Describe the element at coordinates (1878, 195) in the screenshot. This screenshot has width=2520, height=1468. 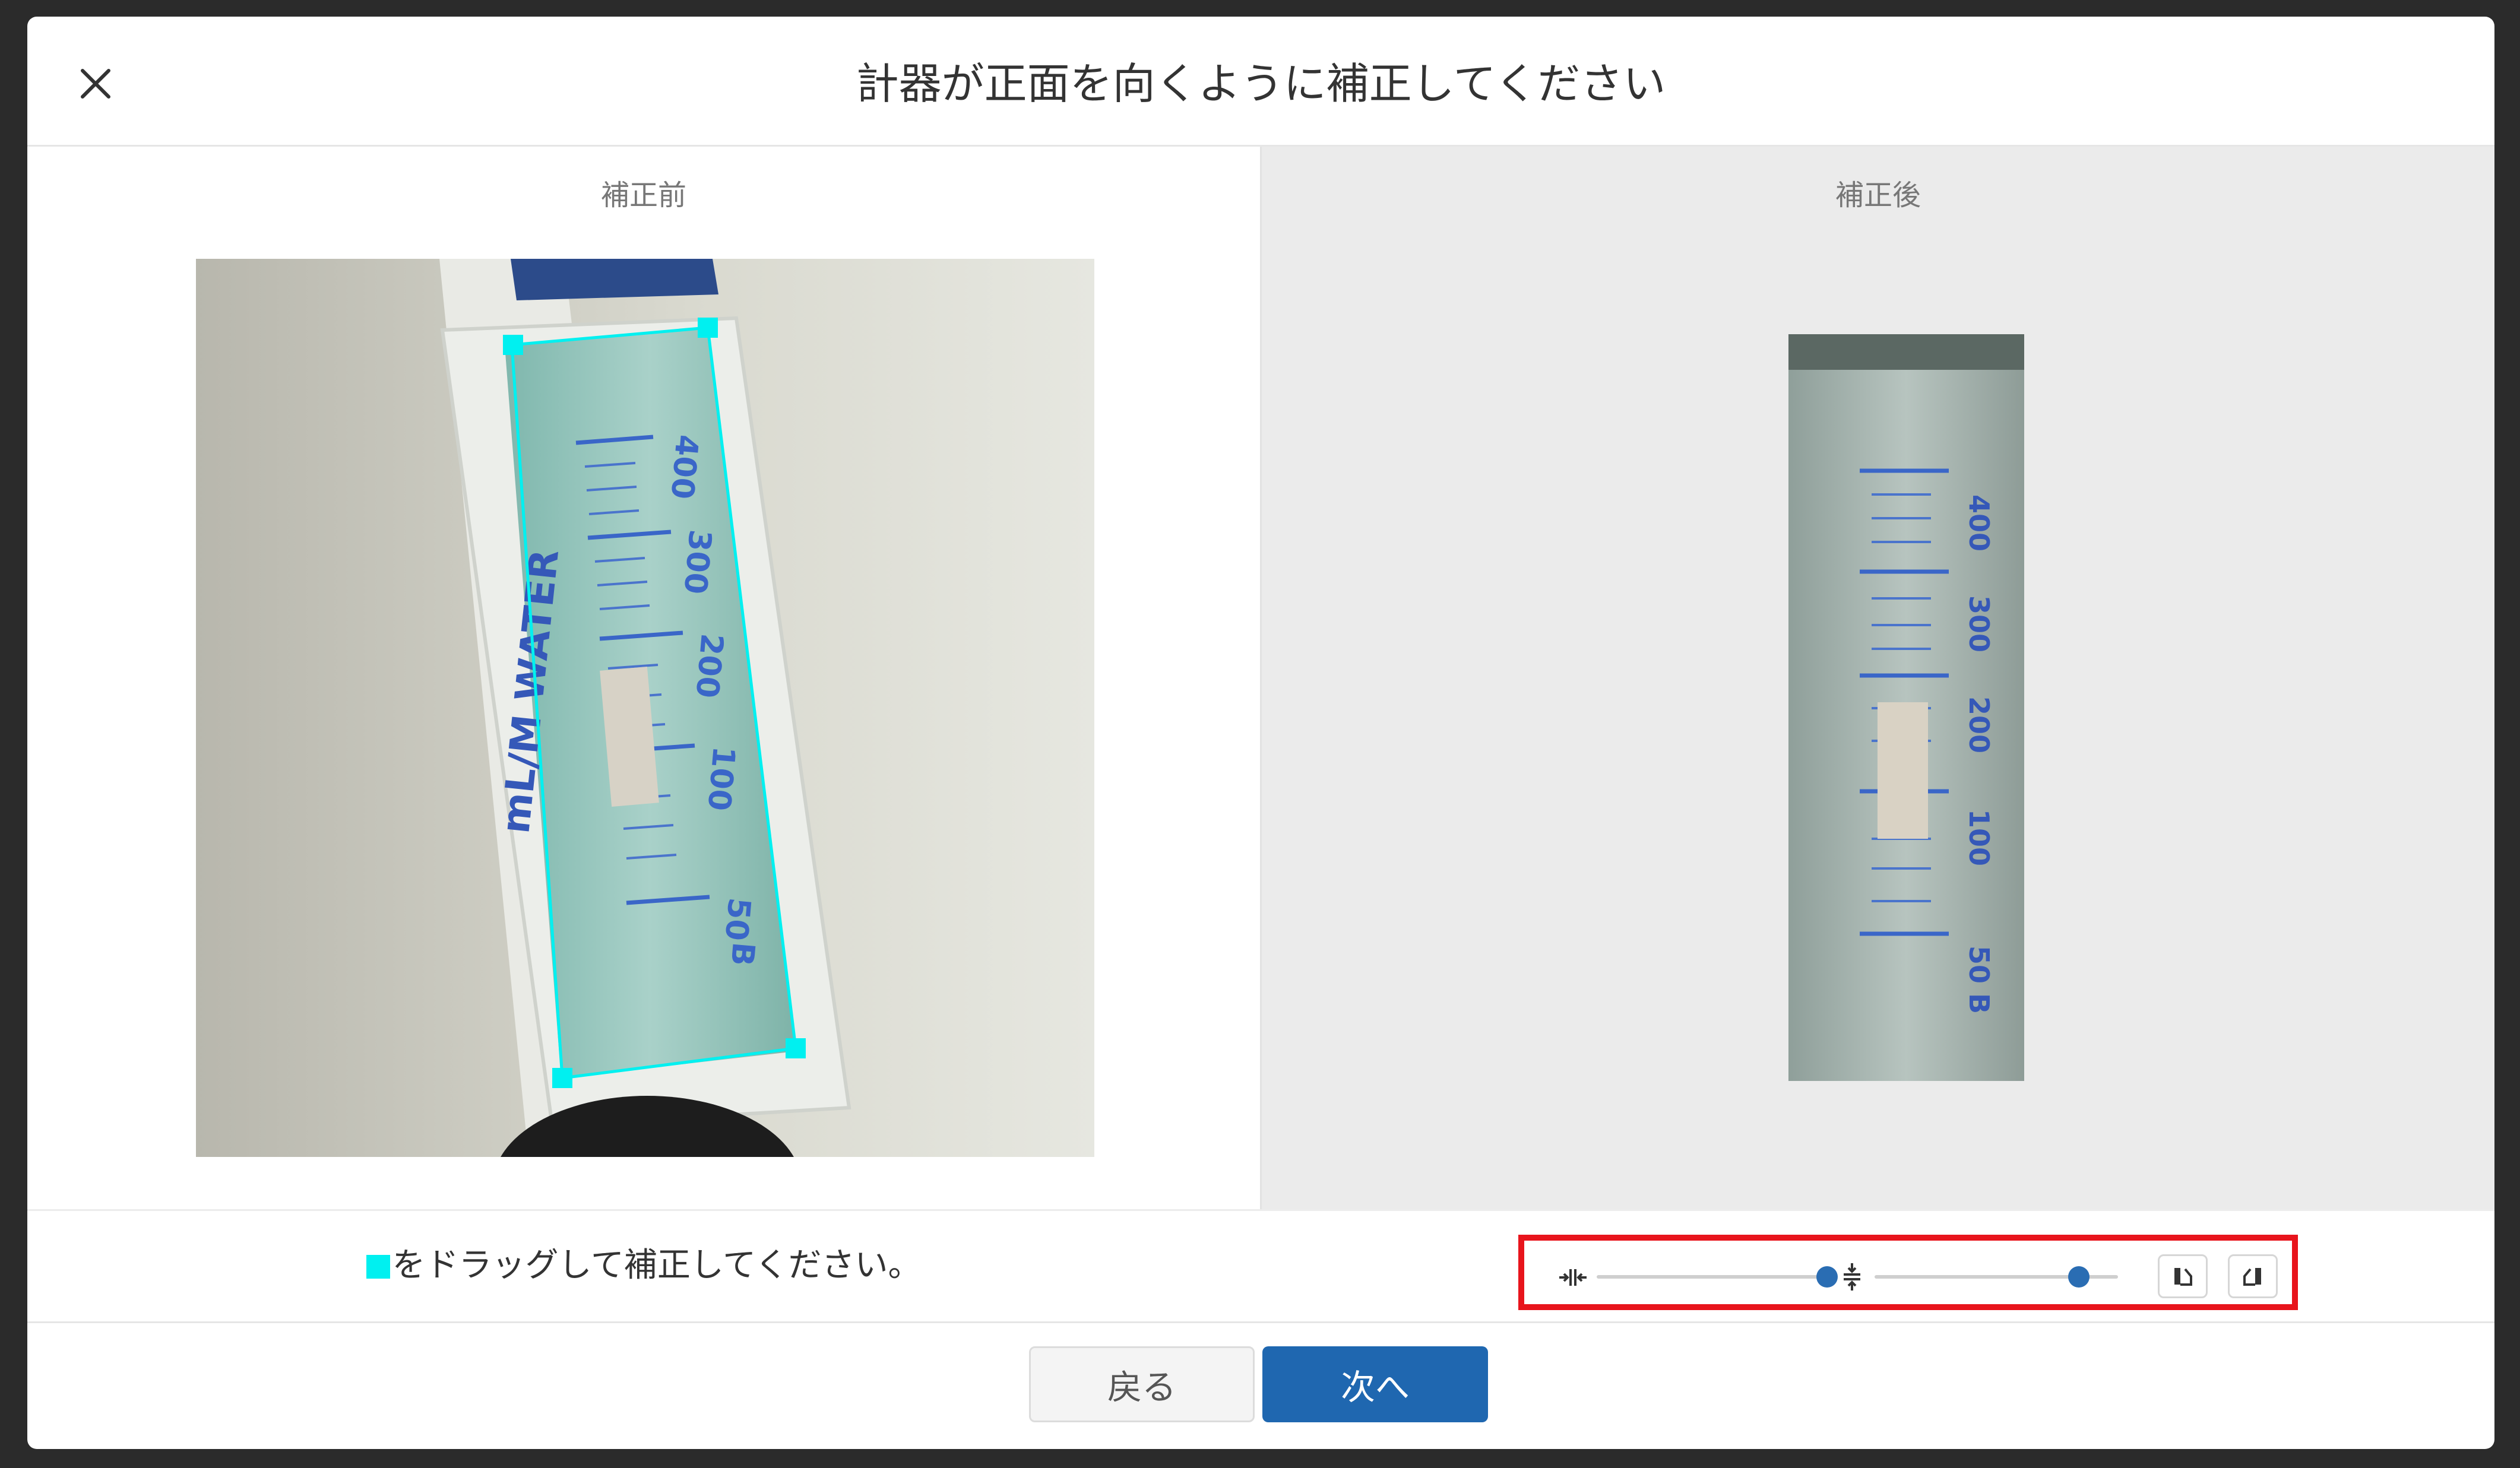
I see `after-label: 補正後` at that location.